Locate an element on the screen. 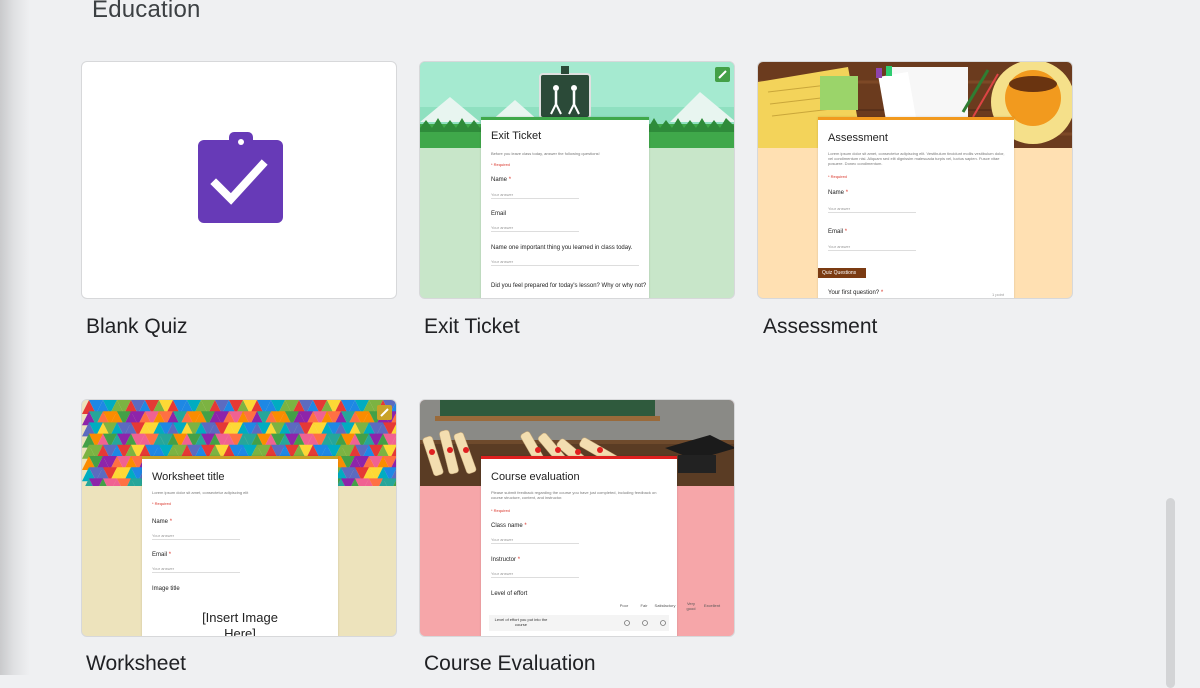 Image resolution: width=1200 pixels, height=688 pixels. left-edge-shadow is located at coordinates (15, 337).